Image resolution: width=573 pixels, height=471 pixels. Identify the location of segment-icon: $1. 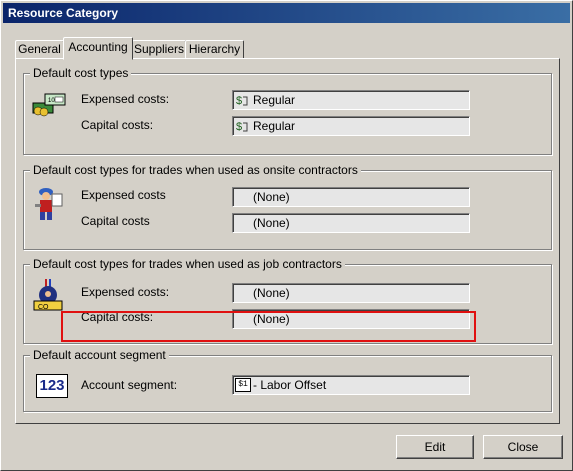
(243, 385).